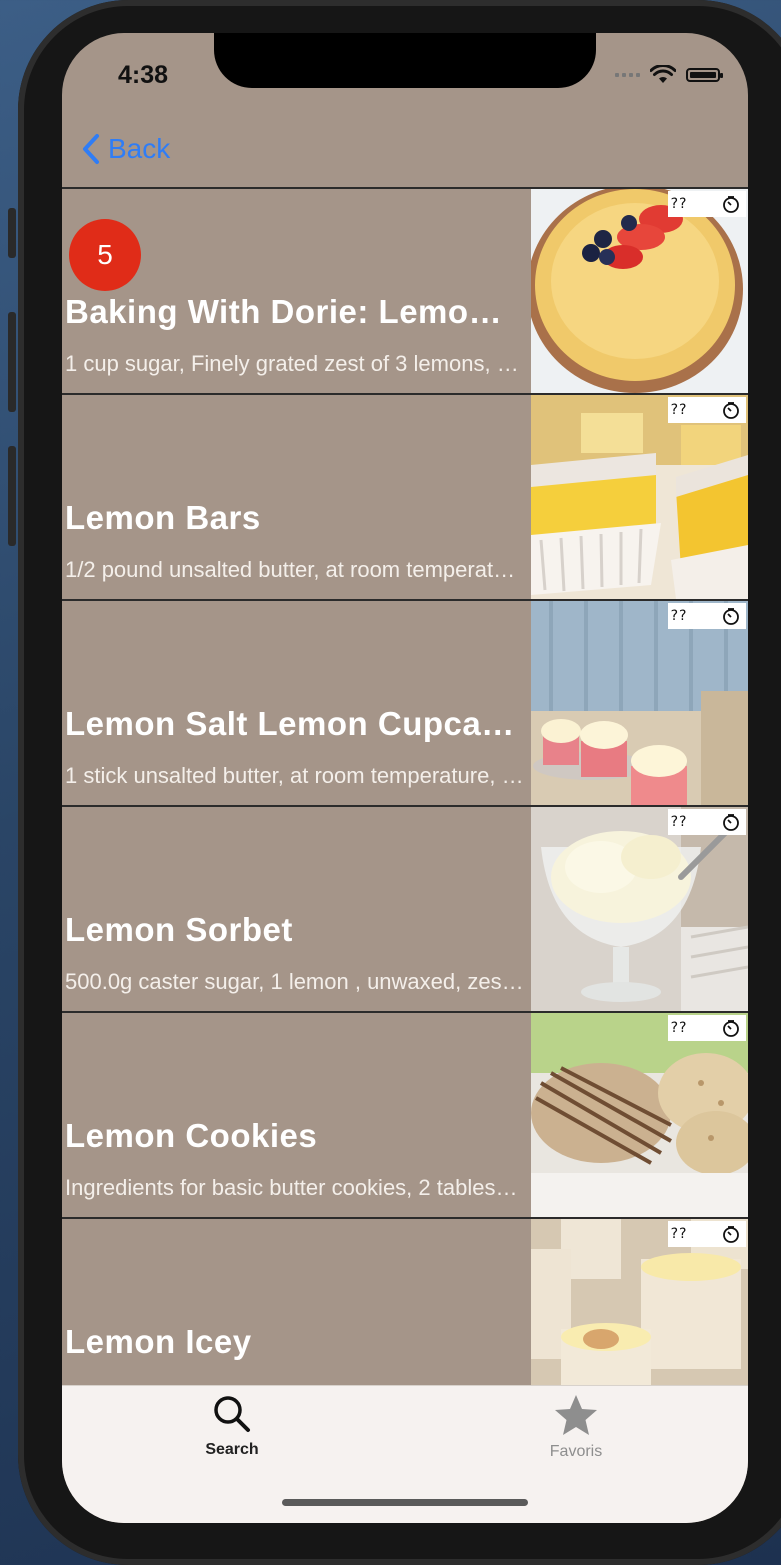  I want to click on recipe-title: Lemon Salt Lemon Cupcakes, so click(293, 723).